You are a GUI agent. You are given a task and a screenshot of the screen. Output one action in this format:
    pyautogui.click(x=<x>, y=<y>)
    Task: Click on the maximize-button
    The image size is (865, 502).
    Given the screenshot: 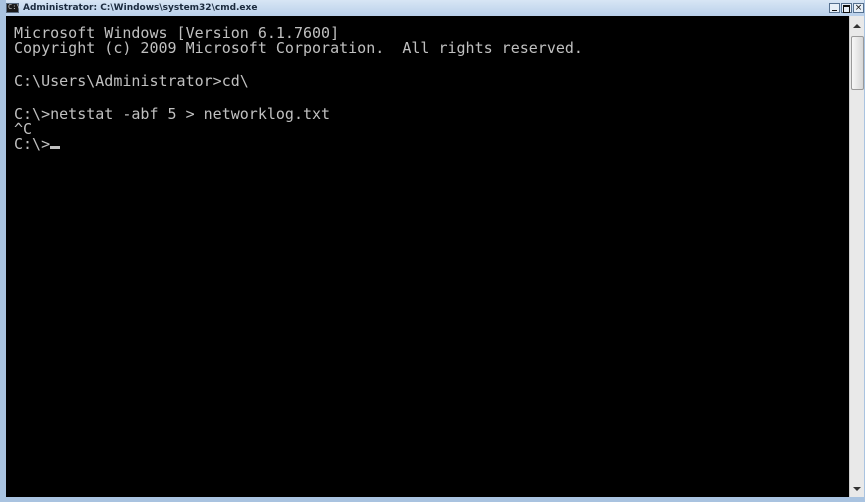 What is the action you would take?
    pyautogui.click(x=846, y=8)
    